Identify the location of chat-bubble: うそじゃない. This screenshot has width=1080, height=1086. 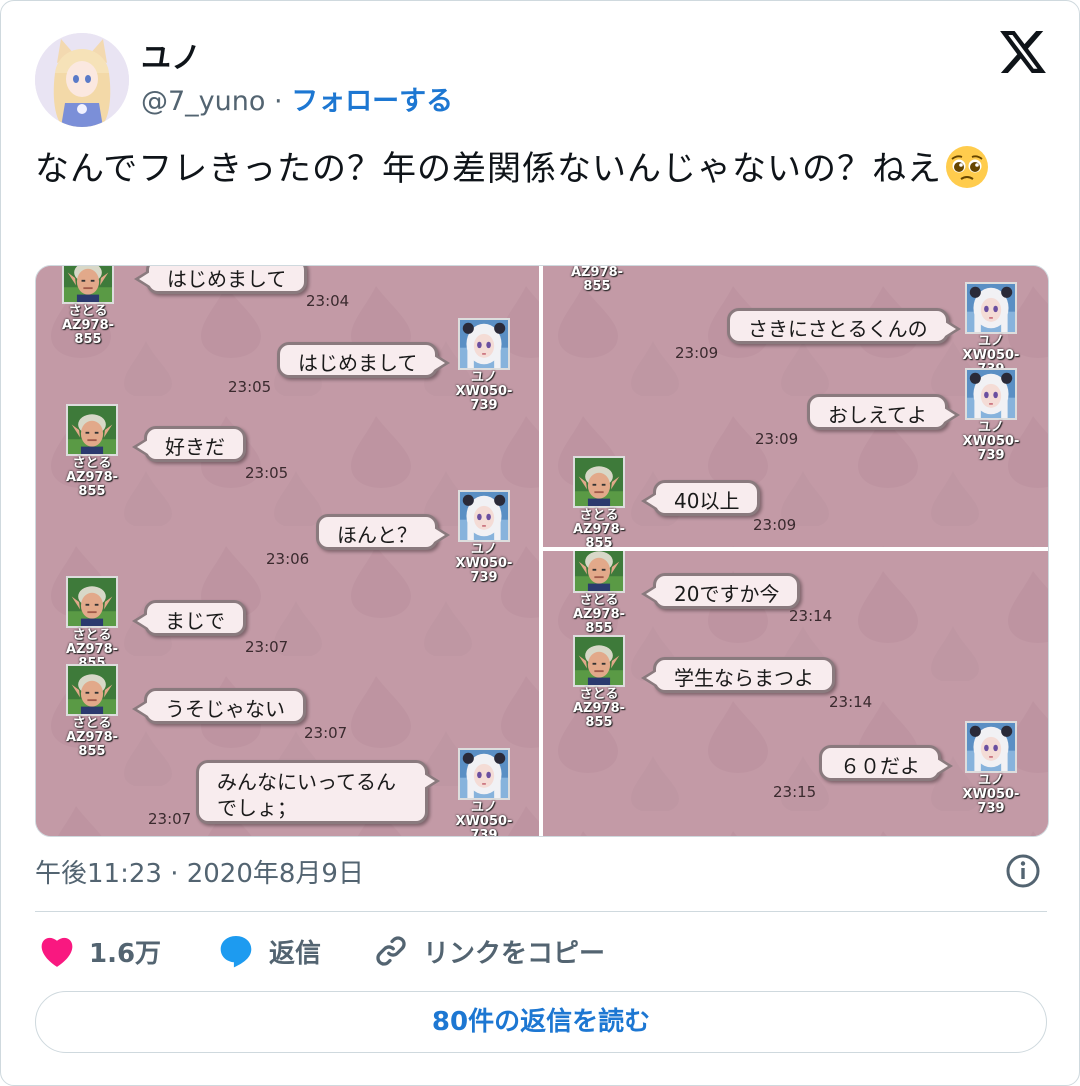
(219, 706).